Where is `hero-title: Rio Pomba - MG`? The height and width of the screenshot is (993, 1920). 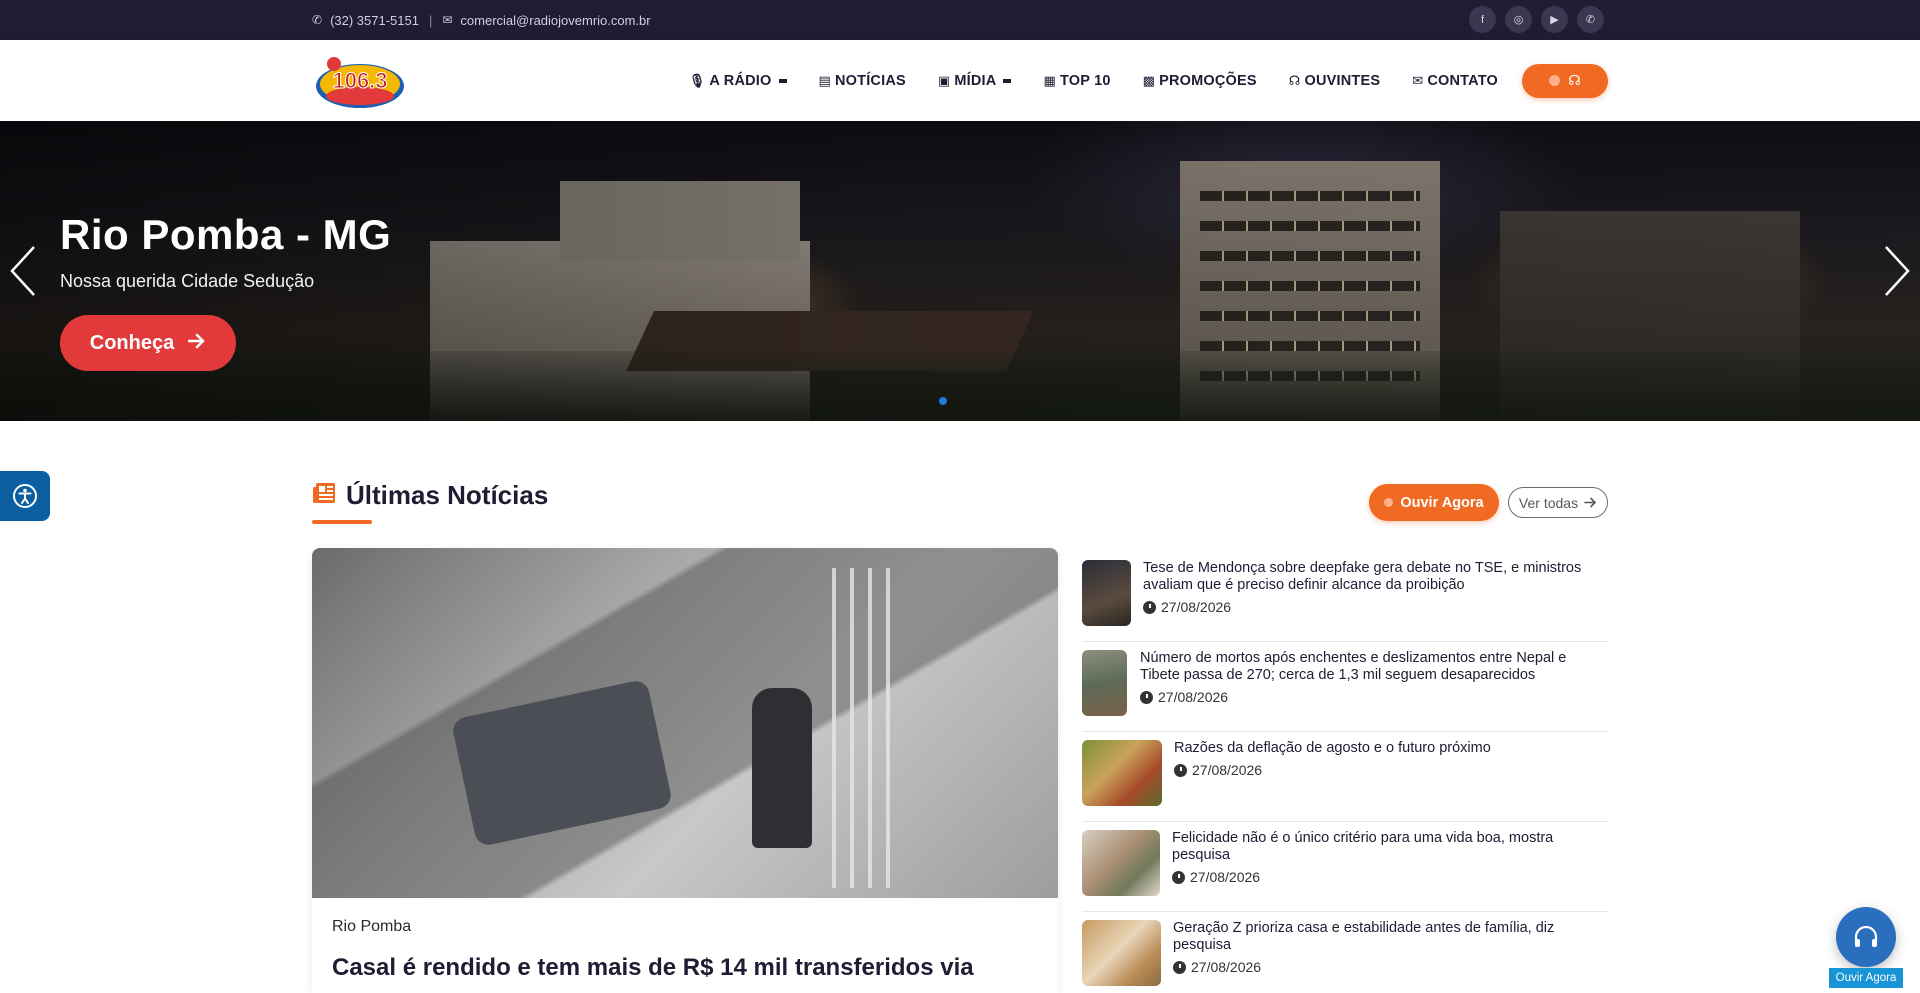
hero-title: Rio Pomba - MG is located at coordinates (226, 234).